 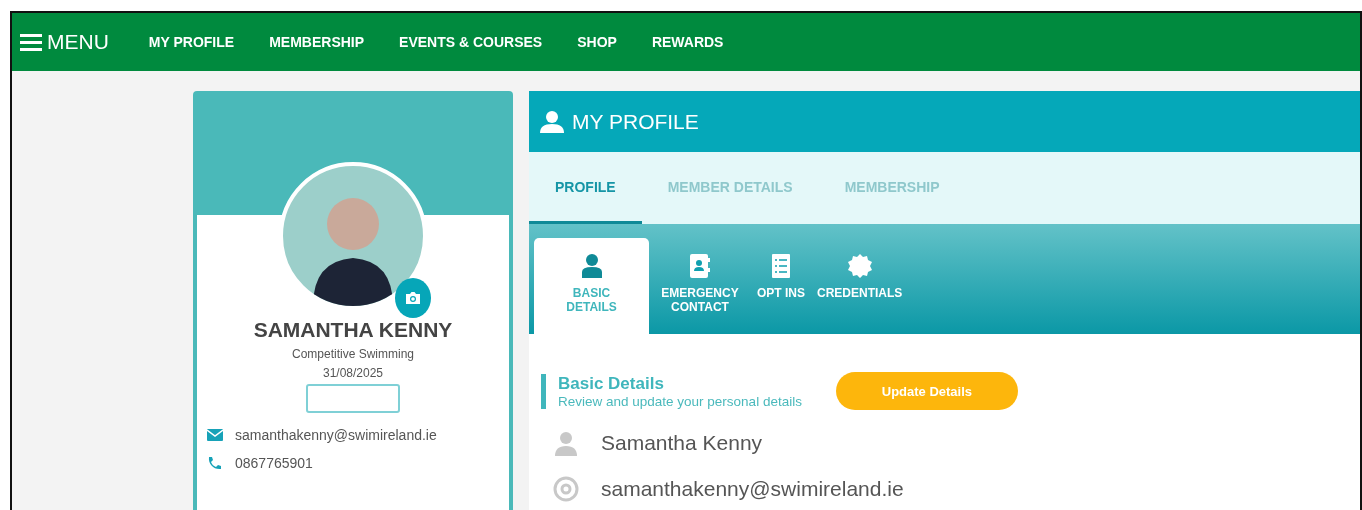 What do you see at coordinates (215, 463) in the screenshot?
I see `phone-icon` at bounding box center [215, 463].